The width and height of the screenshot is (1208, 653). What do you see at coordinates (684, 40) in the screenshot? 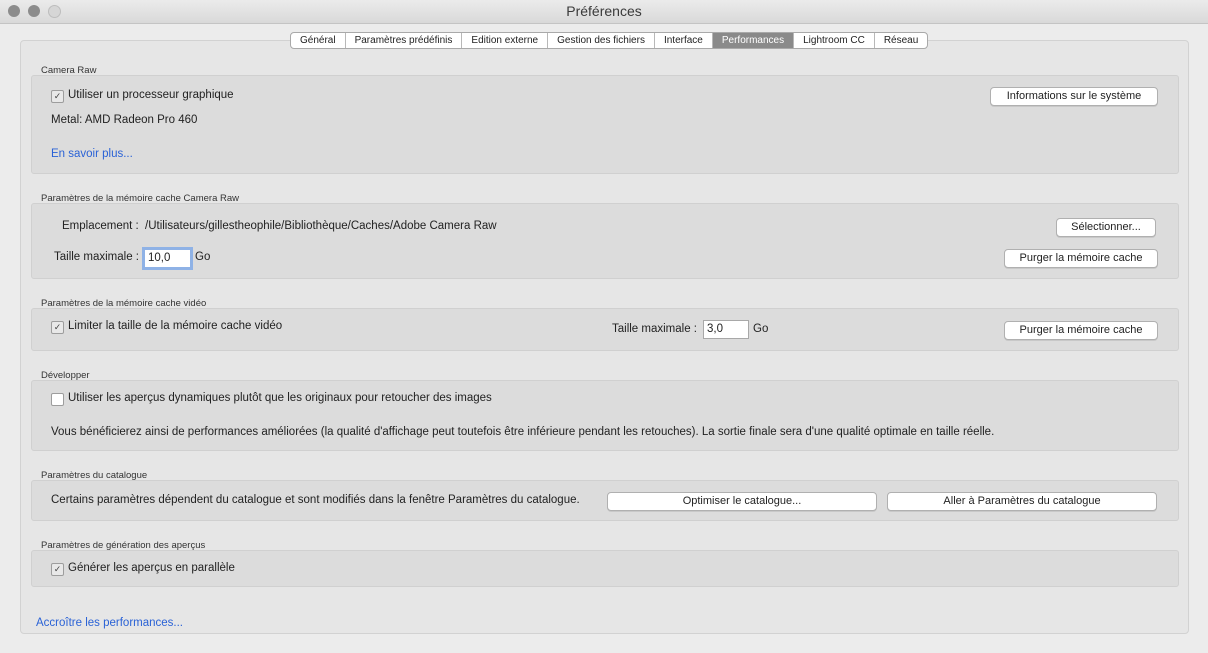
I see `tab-interface: Interface` at bounding box center [684, 40].